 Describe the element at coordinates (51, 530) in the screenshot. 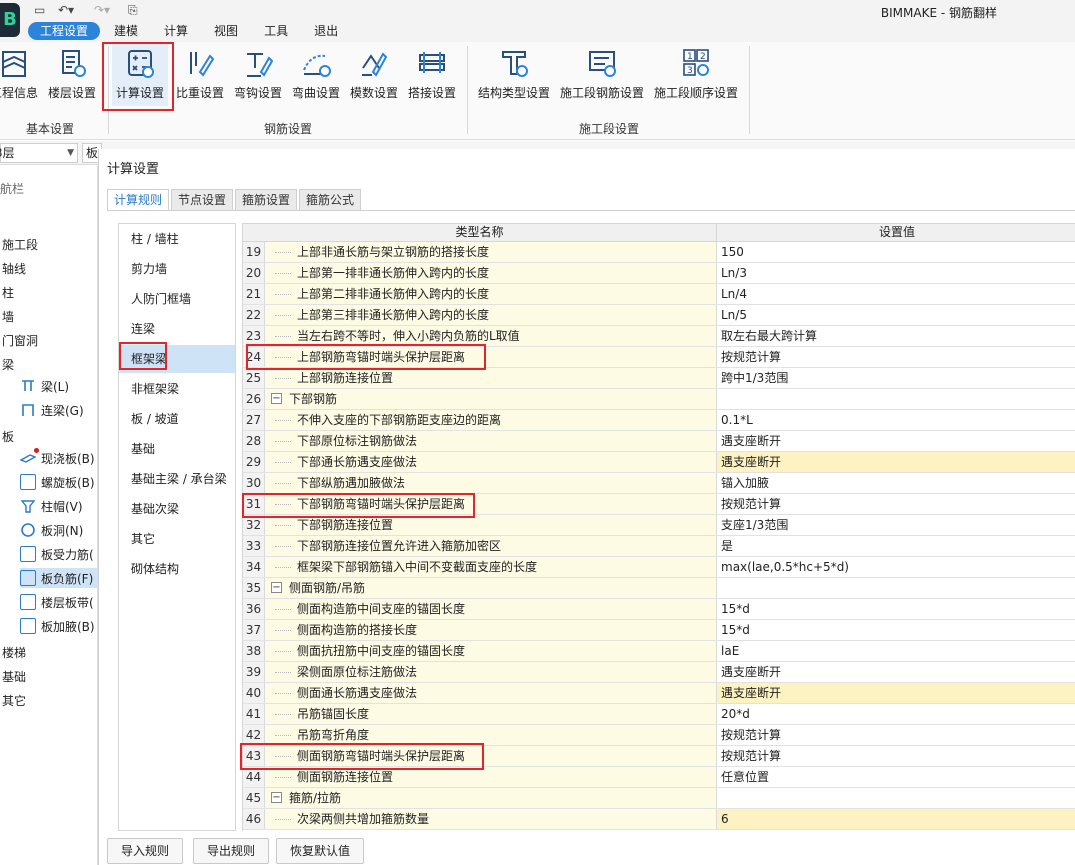

I see `nav-item-slab-hole: 板洞(N)` at that location.